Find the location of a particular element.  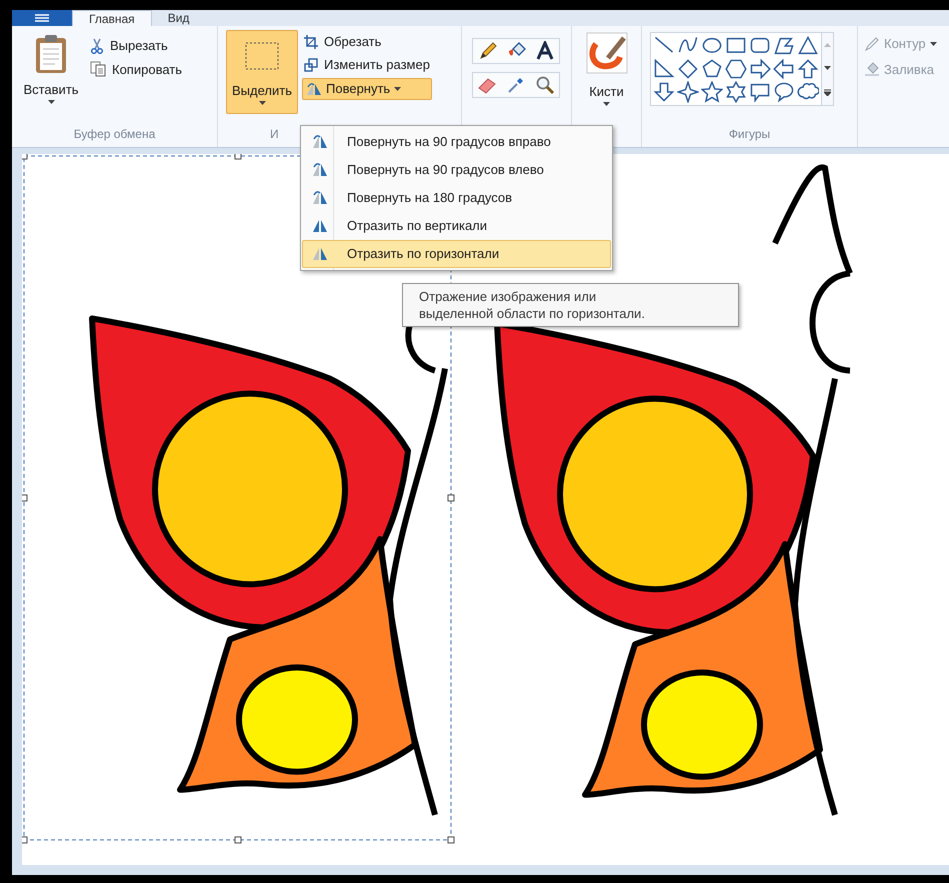

copy-icon is located at coordinates (98, 69).